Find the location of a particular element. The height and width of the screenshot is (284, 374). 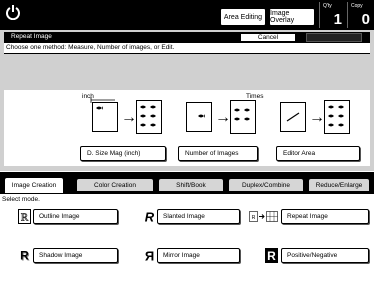

tab-image-creation: Image Creation is located at coordinates (34, 185).